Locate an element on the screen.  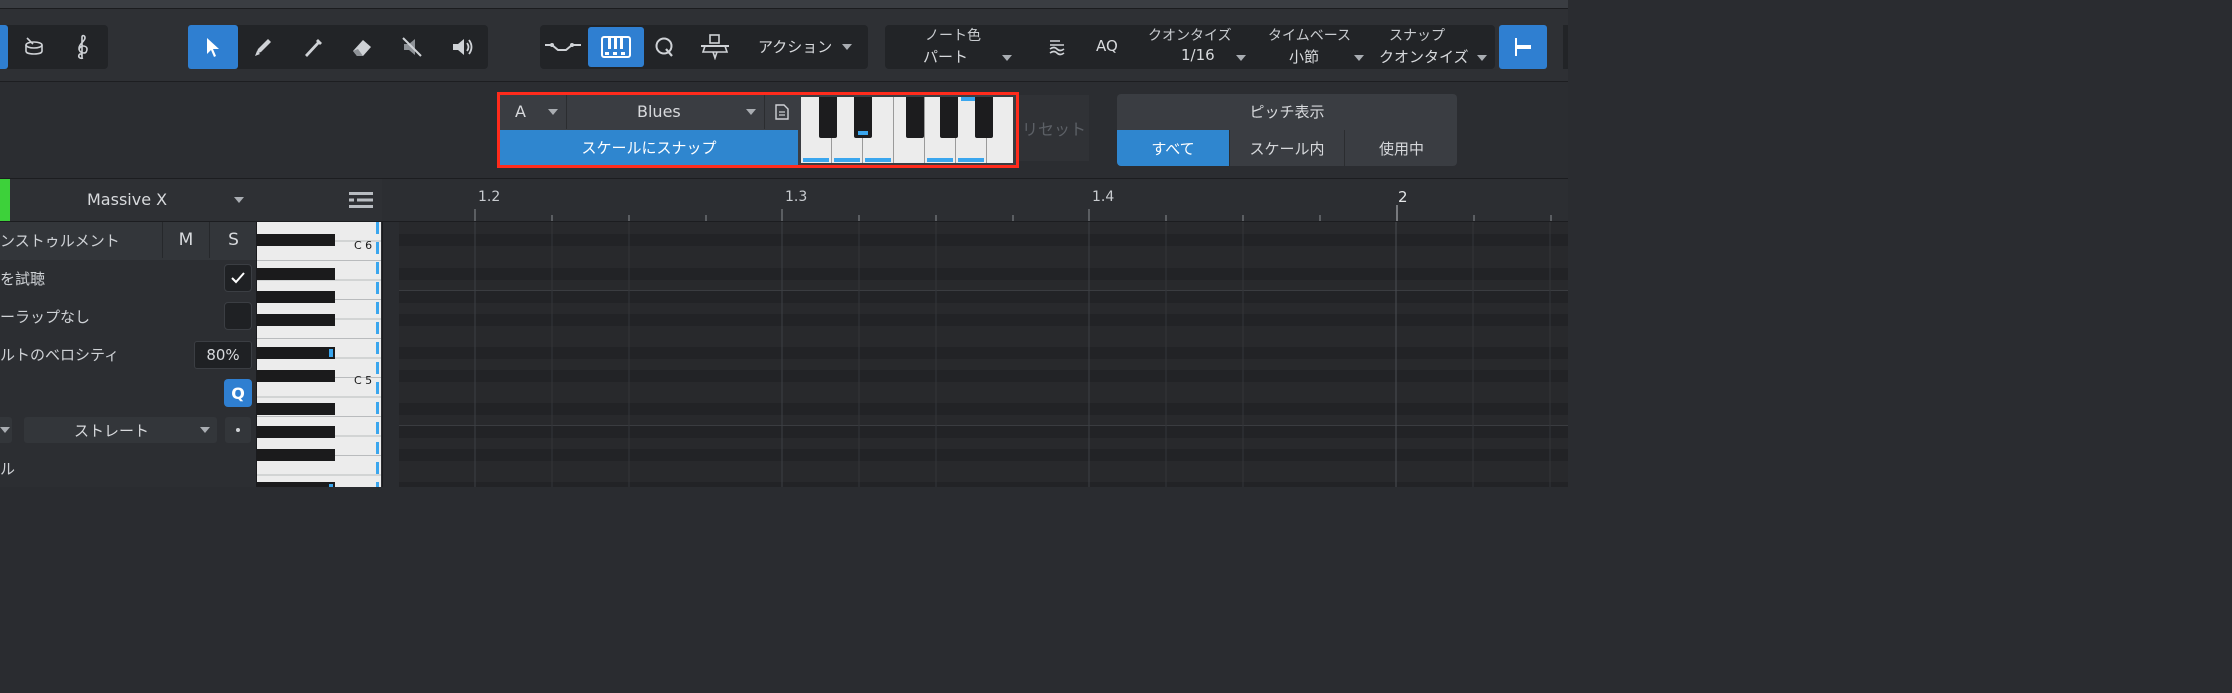
timeline-ruler: 1.2 1.3 1.4 2 is located at coordinates (975, 200).